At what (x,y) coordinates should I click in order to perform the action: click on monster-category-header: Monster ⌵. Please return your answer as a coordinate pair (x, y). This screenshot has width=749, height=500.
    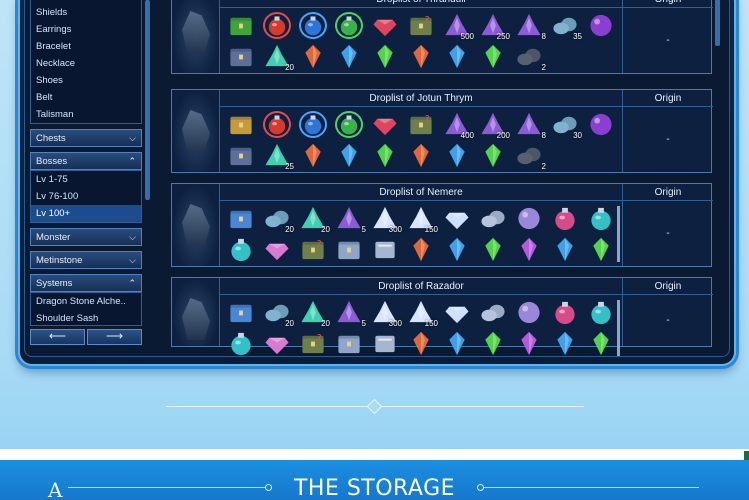
    Looking at the image, I should click on (86, 237).